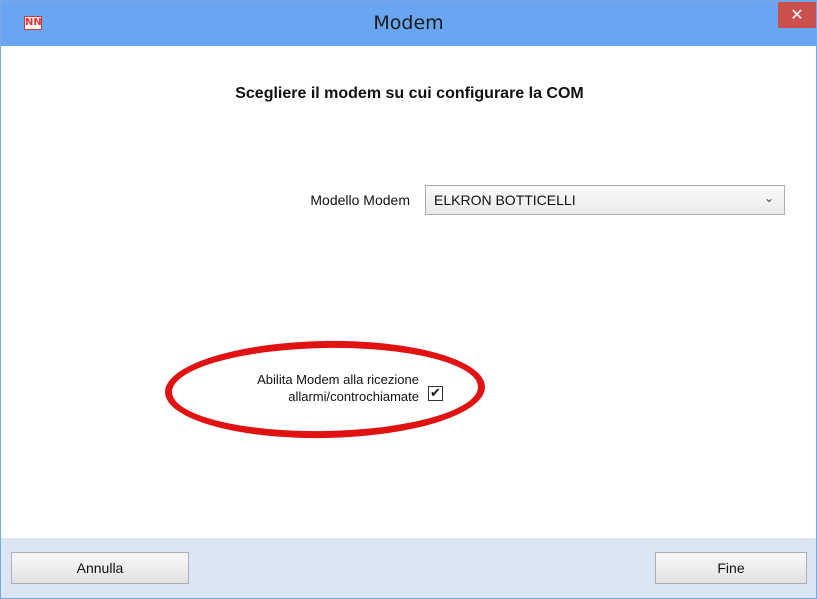 The height and width of the screenshot is (599, 817). I want to click on modem-model-select: ELKRON BOTTICELLI ⌄, so click(605, 200).